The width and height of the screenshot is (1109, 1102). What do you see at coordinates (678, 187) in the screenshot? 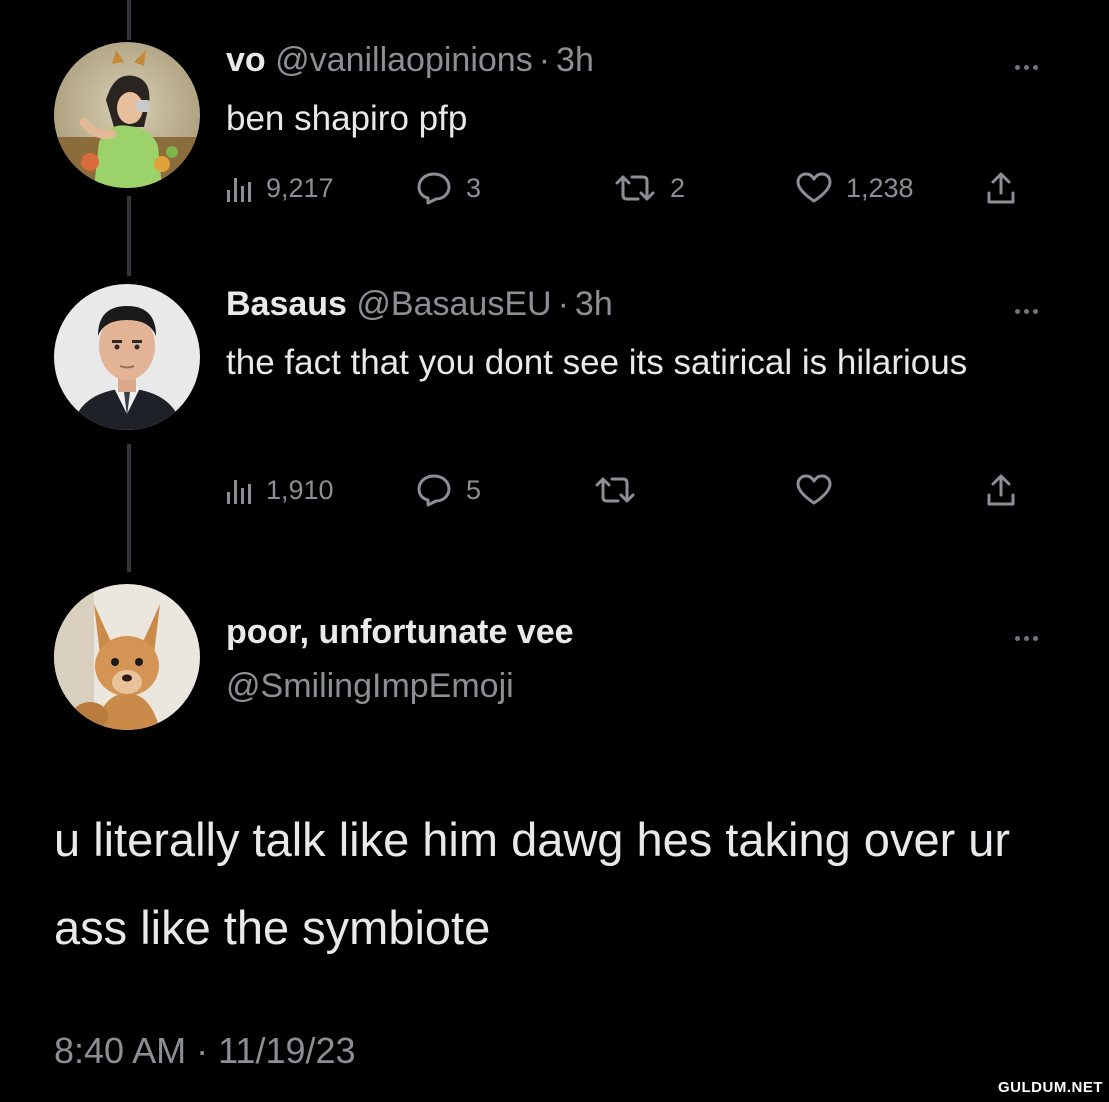
I see `repost-count: 2` at bounding box center [678, 187].